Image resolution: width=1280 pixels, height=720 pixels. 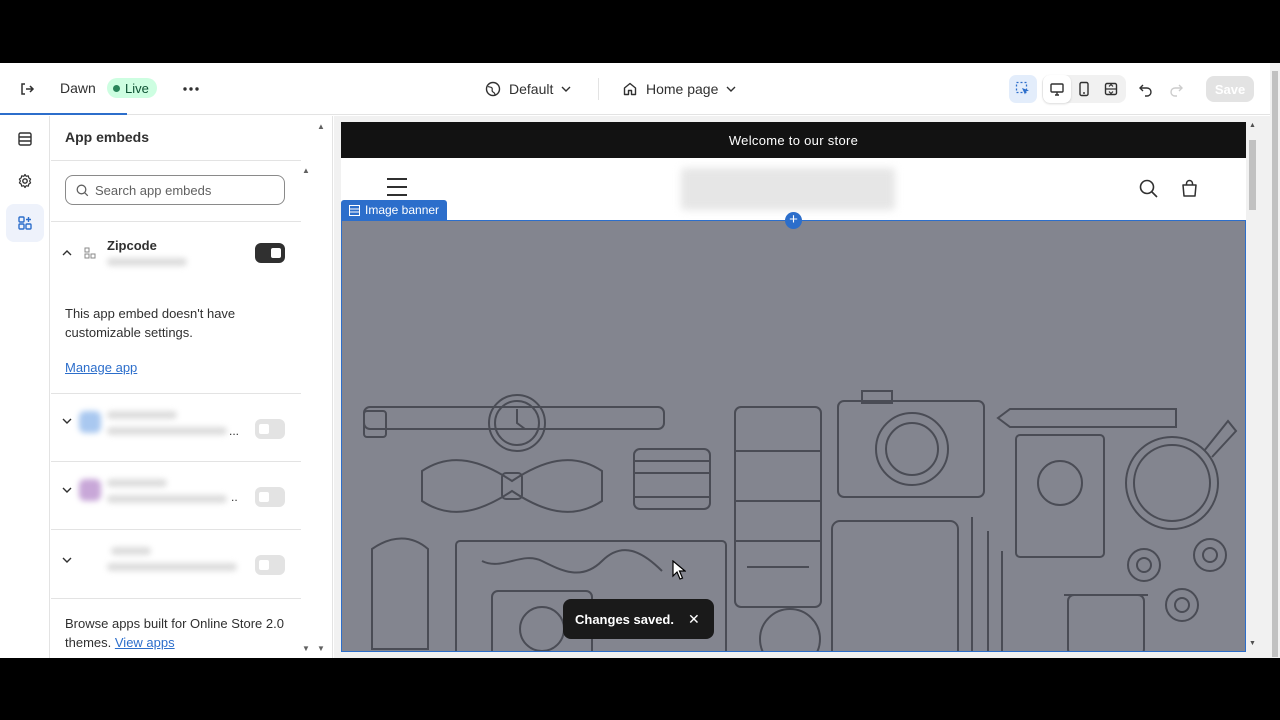 I want to click on gear-icon, so click(x=25, y=181).